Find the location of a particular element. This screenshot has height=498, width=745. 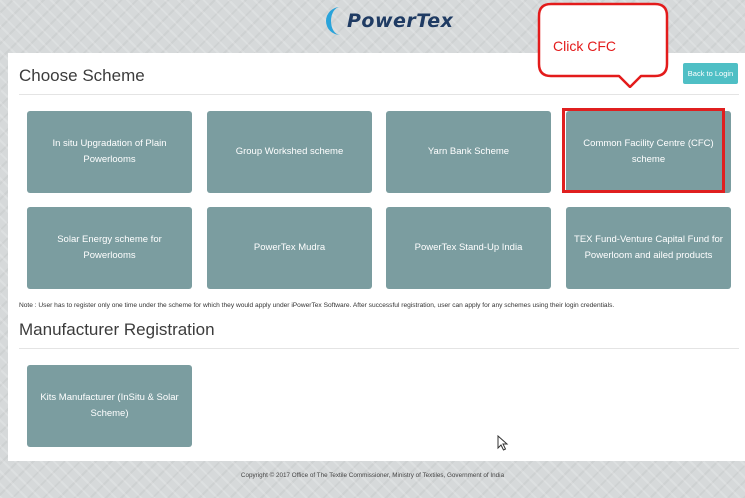

powertex-logo: PowerTex is located at coordinates (389, 21).